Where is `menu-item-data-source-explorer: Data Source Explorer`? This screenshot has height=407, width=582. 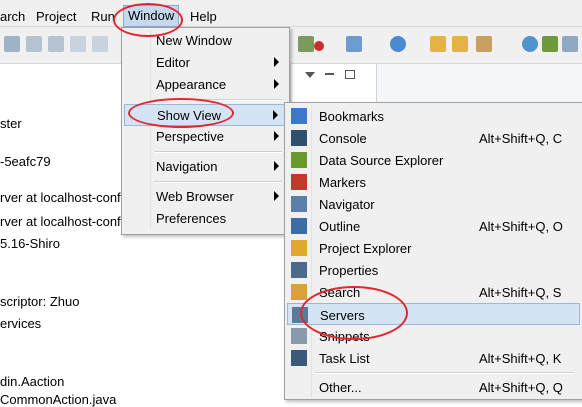
menu-item-data-source-explorer: Data Source Explorer is located at coordinates (433, 160).